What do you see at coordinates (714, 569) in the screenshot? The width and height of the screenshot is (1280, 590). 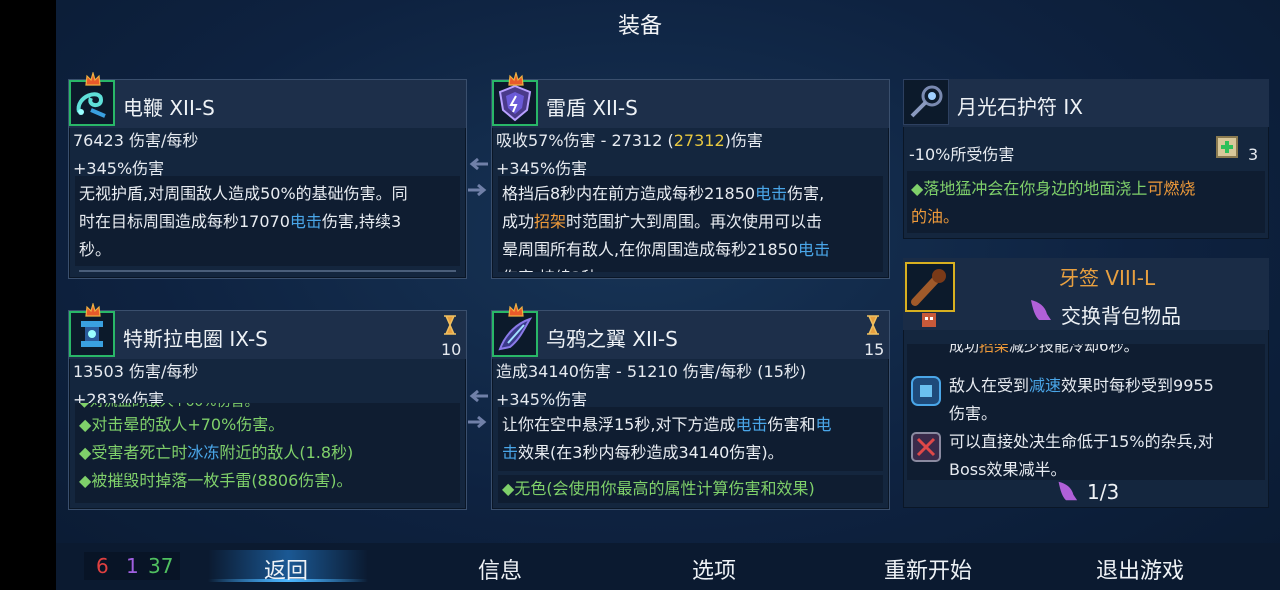 I see `options-button: 选项` at bounding box center [714, 569].